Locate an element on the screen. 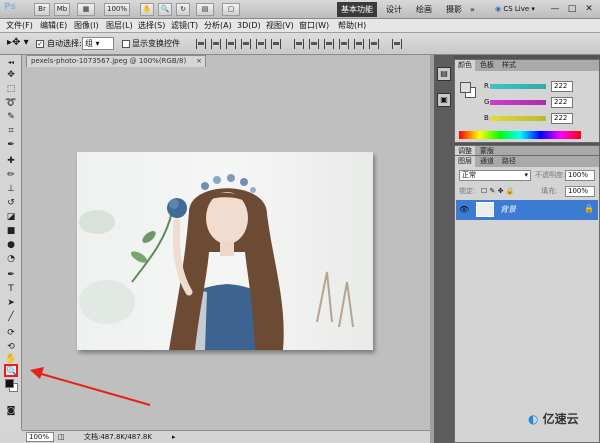  watermark-logo-icon: ◐ is located at coordinates (533, 419).